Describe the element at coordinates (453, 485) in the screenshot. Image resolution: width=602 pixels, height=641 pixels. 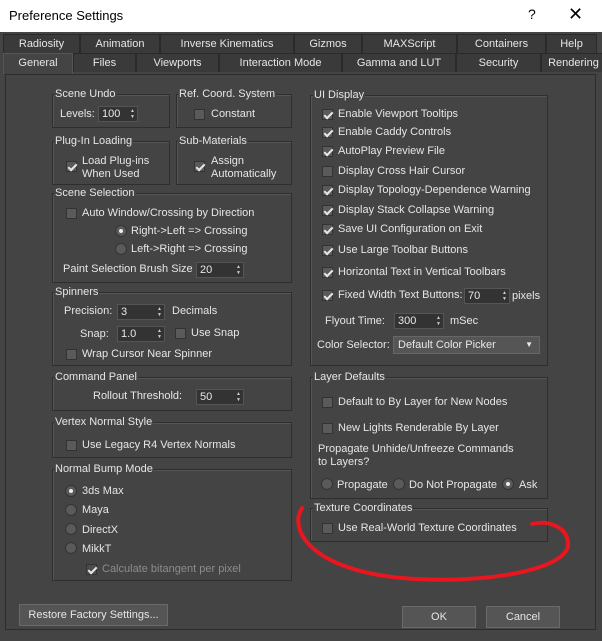
I see `do-not-propagate-label: Do Not Propagate` at that location.